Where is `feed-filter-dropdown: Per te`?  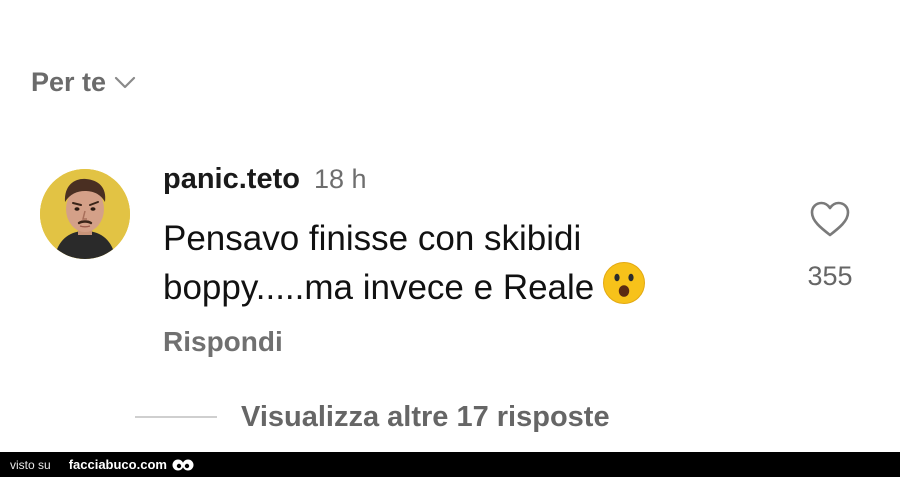
feed-filter-dropdown: Per te is located at coordinates (83, 82).